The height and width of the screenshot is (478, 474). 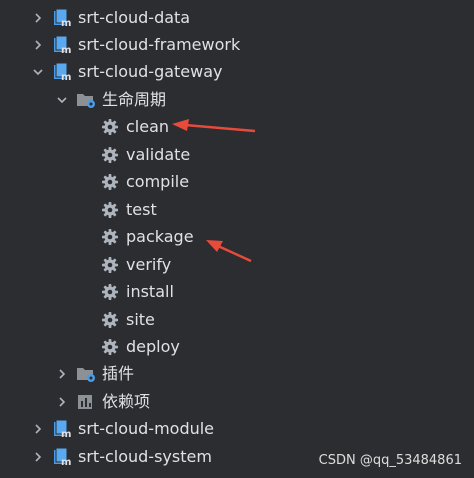 I want to click on tree-item-srt-cloud-framework: m srt-cloud-framework, so click(x=237, y=44).